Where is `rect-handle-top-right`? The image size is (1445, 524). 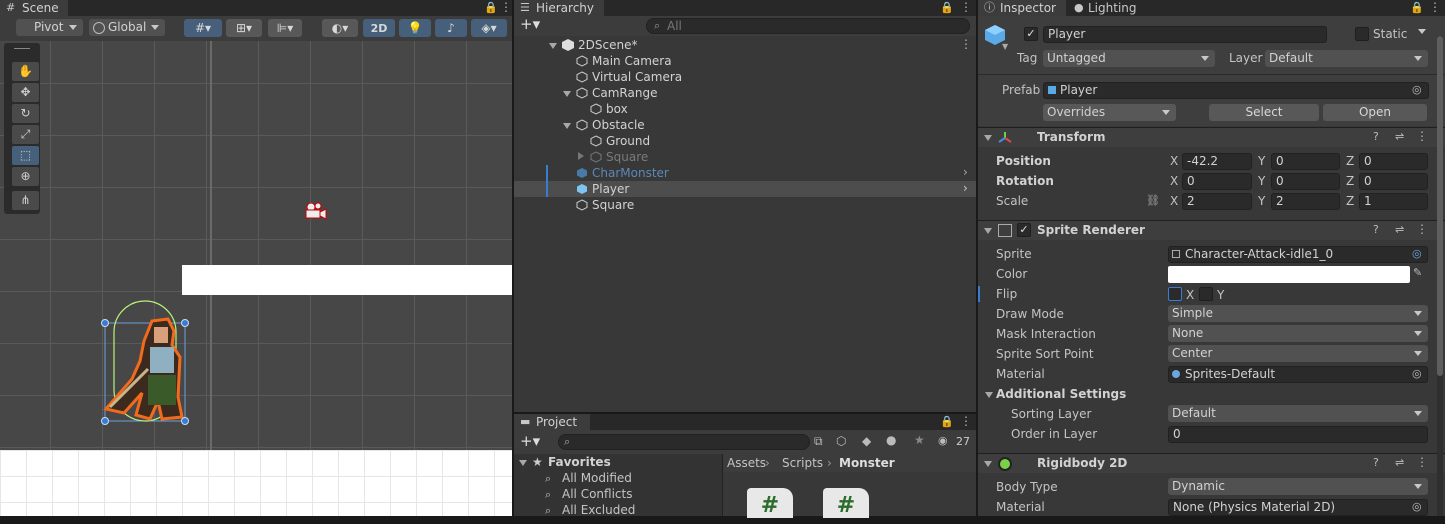 rect-handle-top-right is located at coordinates (185, 323).